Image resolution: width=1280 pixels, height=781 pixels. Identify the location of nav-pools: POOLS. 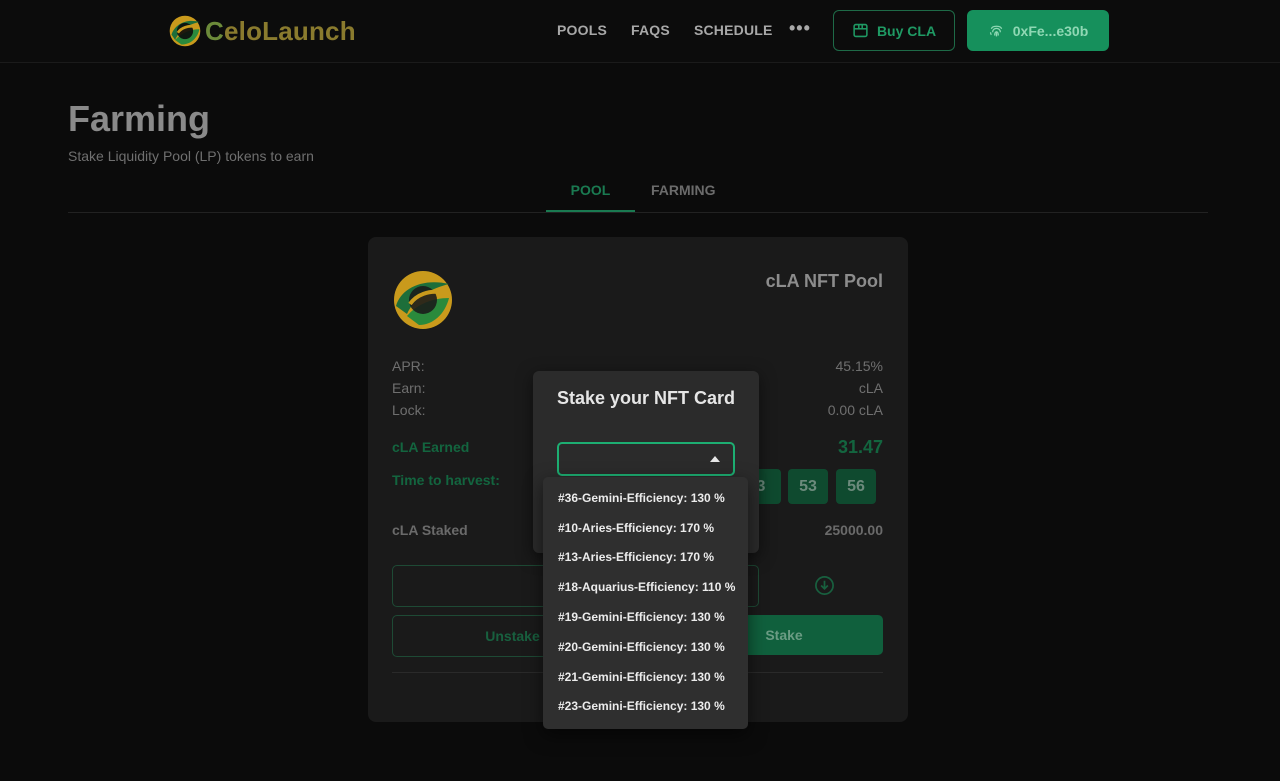
(582, 30).